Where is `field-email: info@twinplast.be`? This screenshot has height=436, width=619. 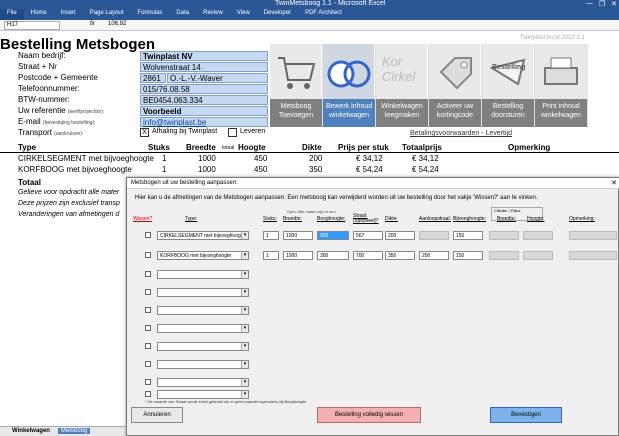
field-email: info@twinplast.be is located at coordinates (204, 122).